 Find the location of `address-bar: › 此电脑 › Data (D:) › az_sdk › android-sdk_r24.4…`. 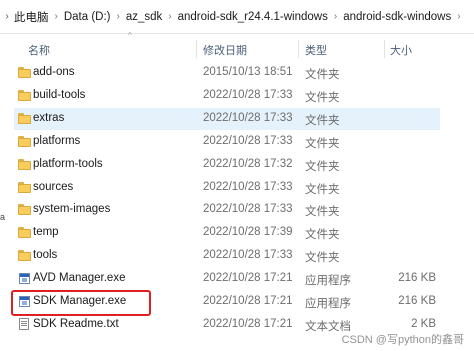

address-bar: › 此电脑 › Data (D:) › az_sdk › android-sdk_r24.4… is located at coordinates (237, 17).